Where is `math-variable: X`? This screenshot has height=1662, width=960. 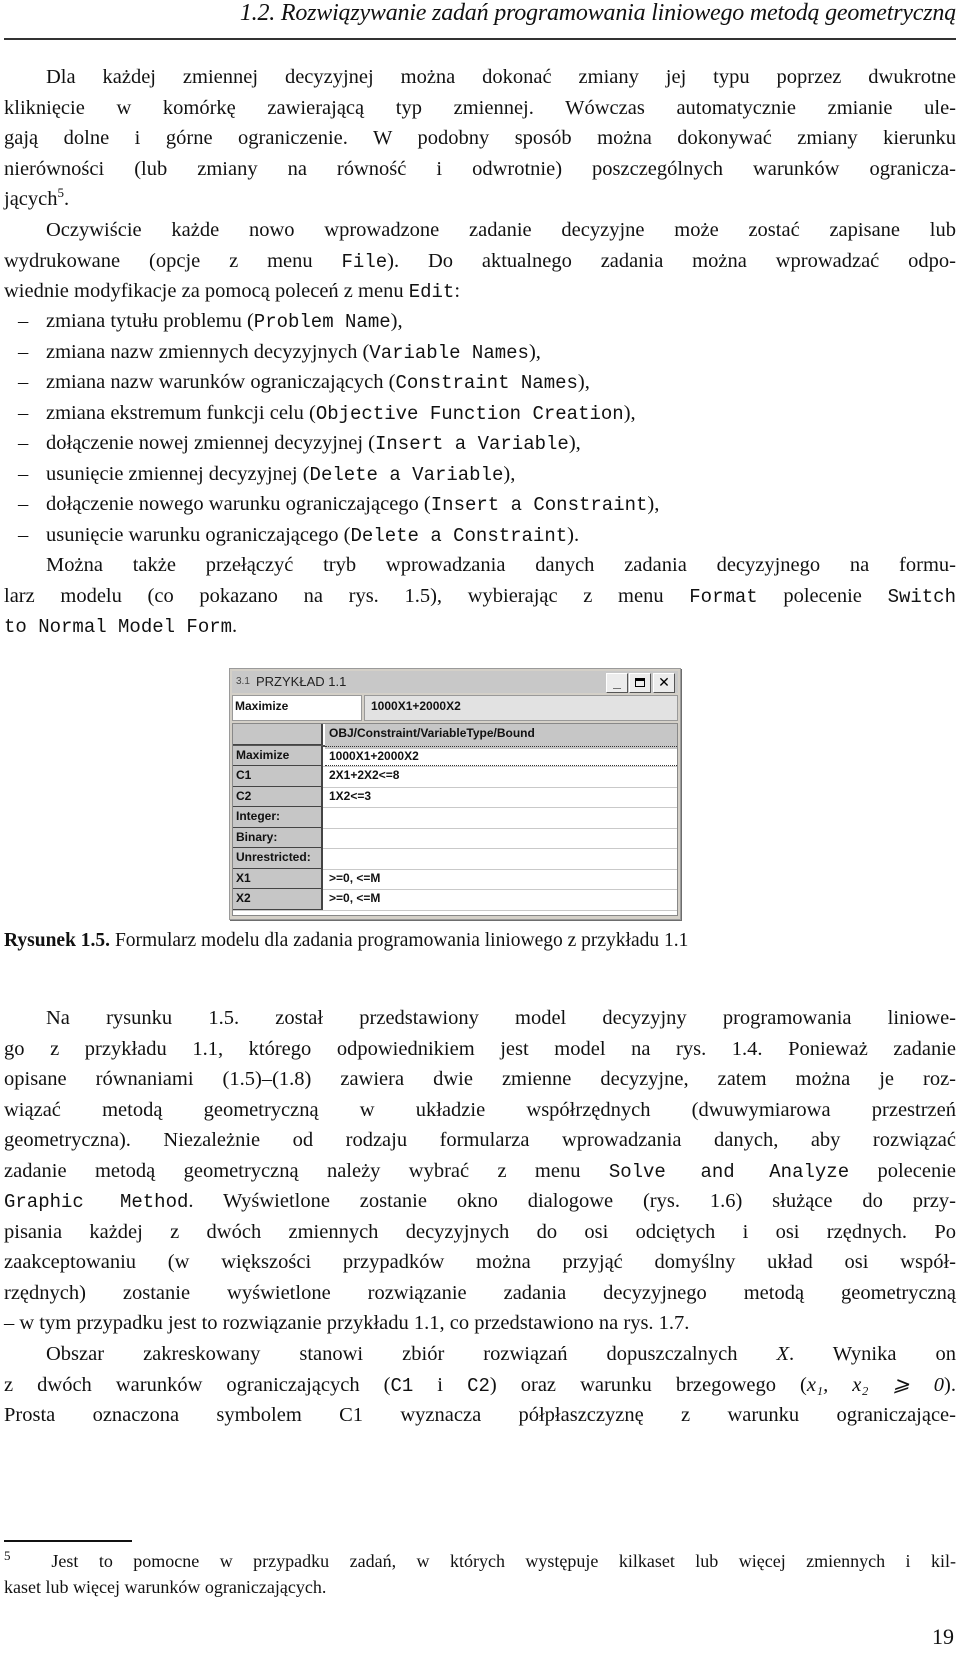 math-variable: X is located at coordinates (783, 1354).